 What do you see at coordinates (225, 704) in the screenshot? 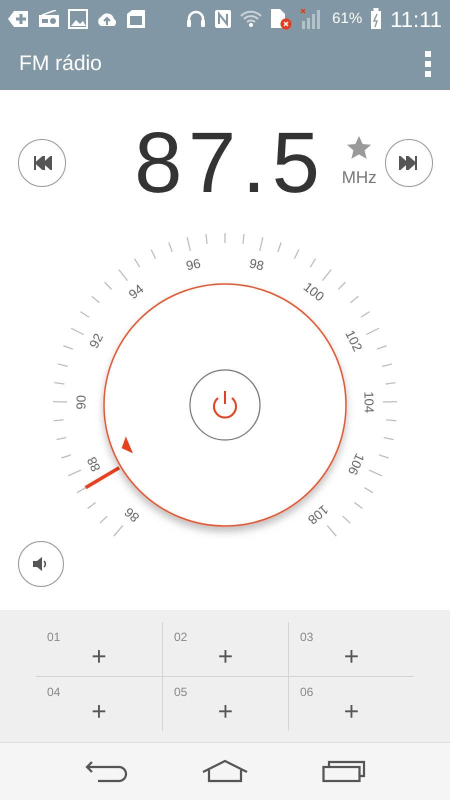
I see `preset-button: 05 +` at bounding box center [225, 704].